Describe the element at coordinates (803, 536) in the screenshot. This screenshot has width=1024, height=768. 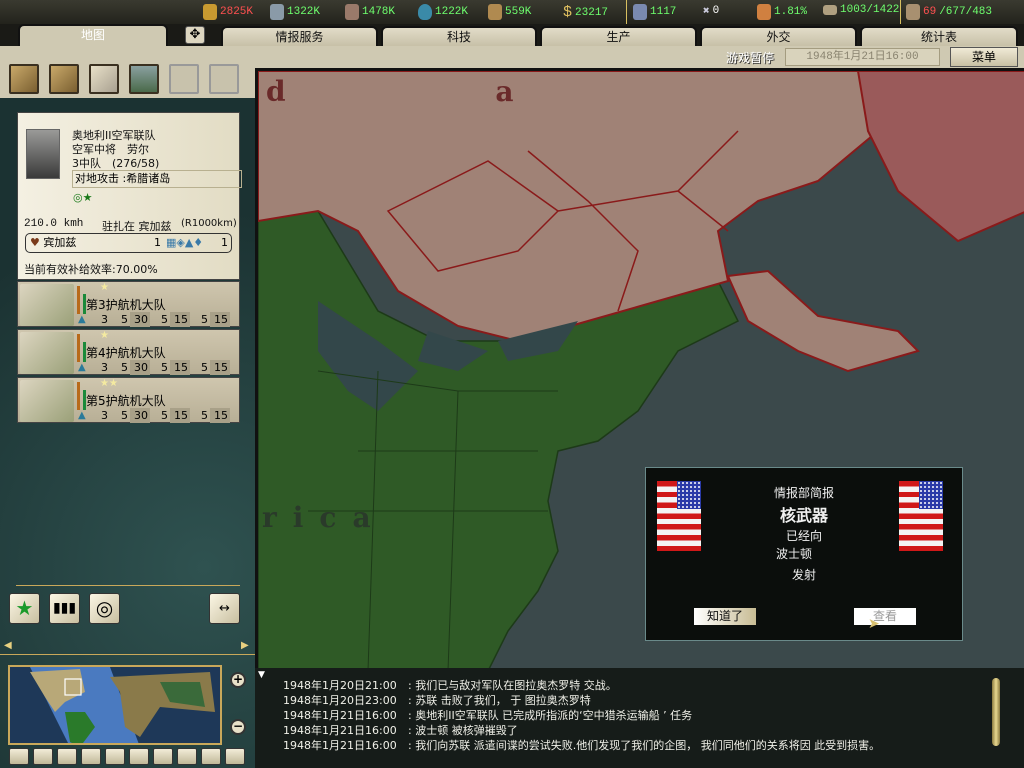
I see `dialog-line: 已经向` at that location.